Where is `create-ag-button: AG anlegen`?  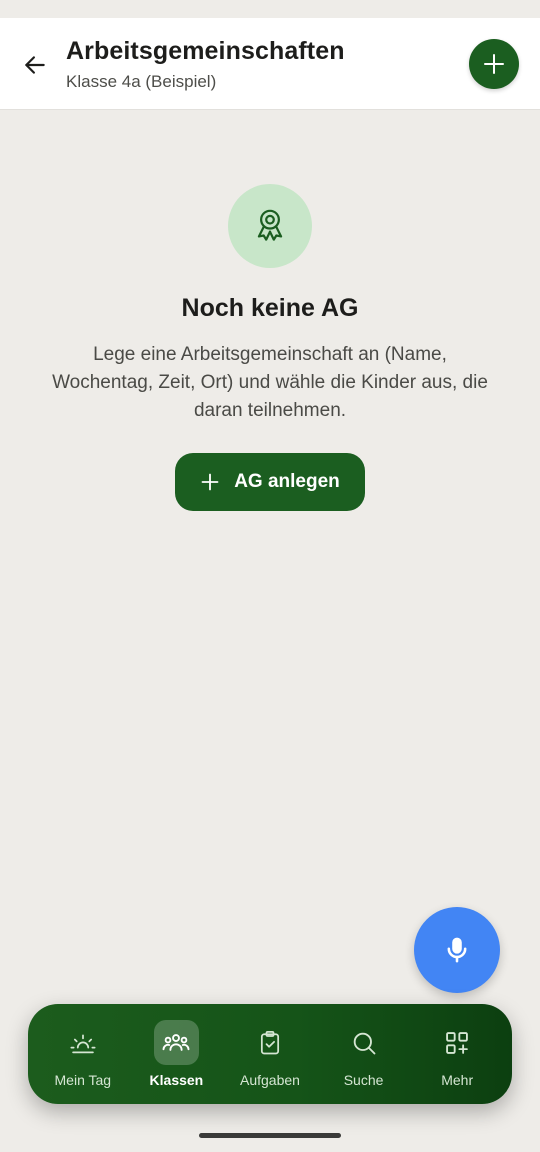
create-ag-button: AG anlegen is located at coordinates (270, 482).